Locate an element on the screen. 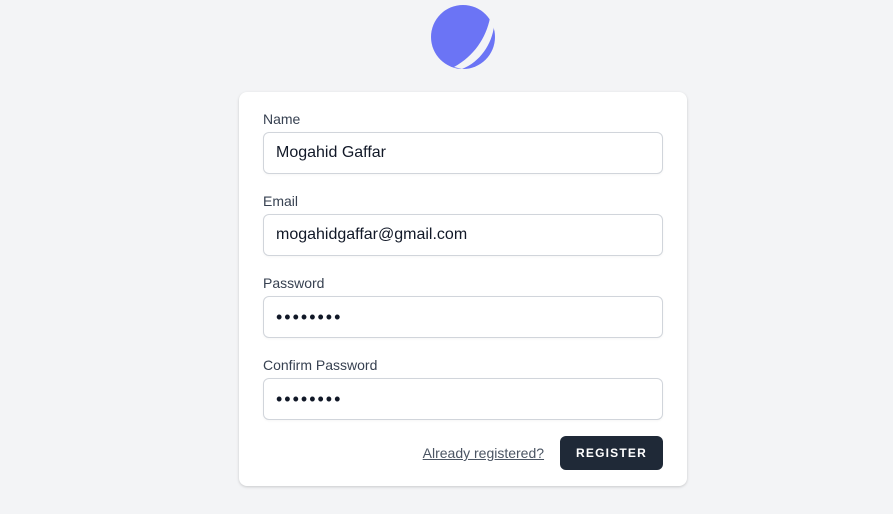 The width and height of the screenshot is (893, 514). email-label: Email is located at coordinates (281, 201).